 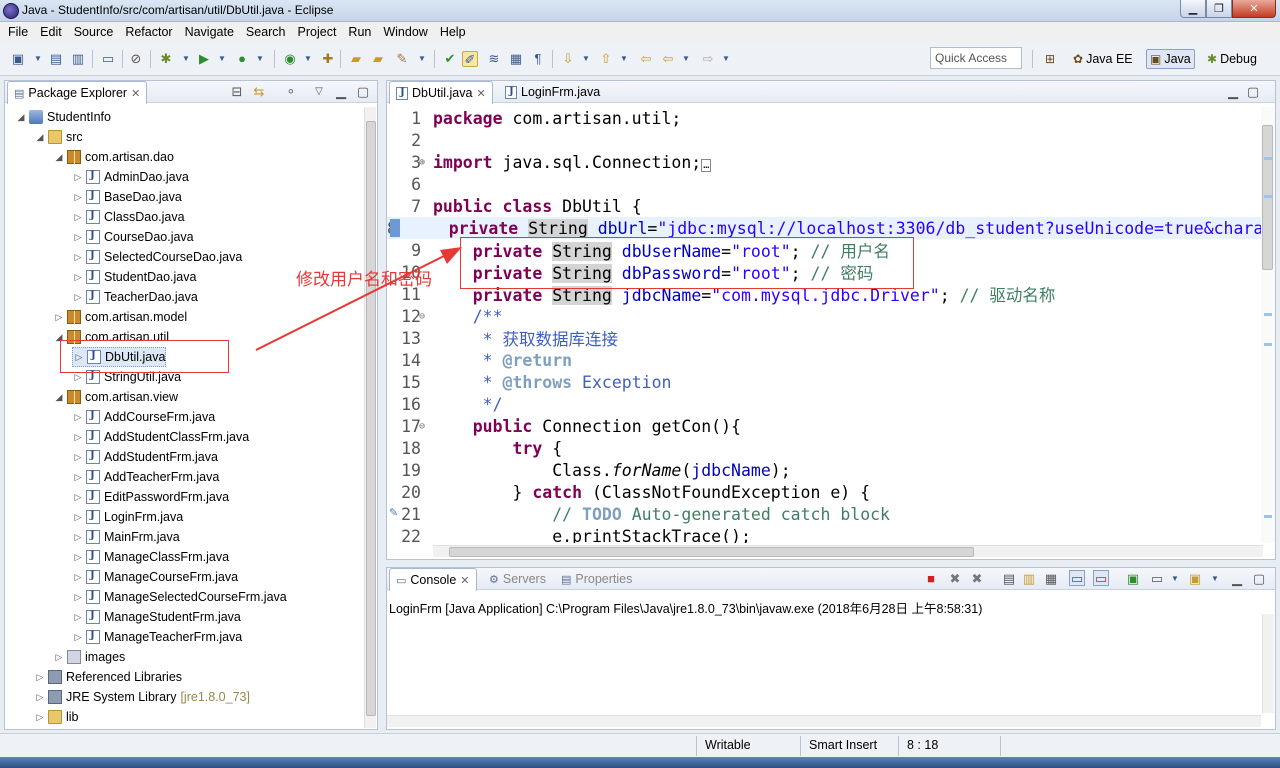 What do you see at coordinates (291, 92) in the screenshot?
I see `focus-icon: ⚬` at bounding box center [291, 92].